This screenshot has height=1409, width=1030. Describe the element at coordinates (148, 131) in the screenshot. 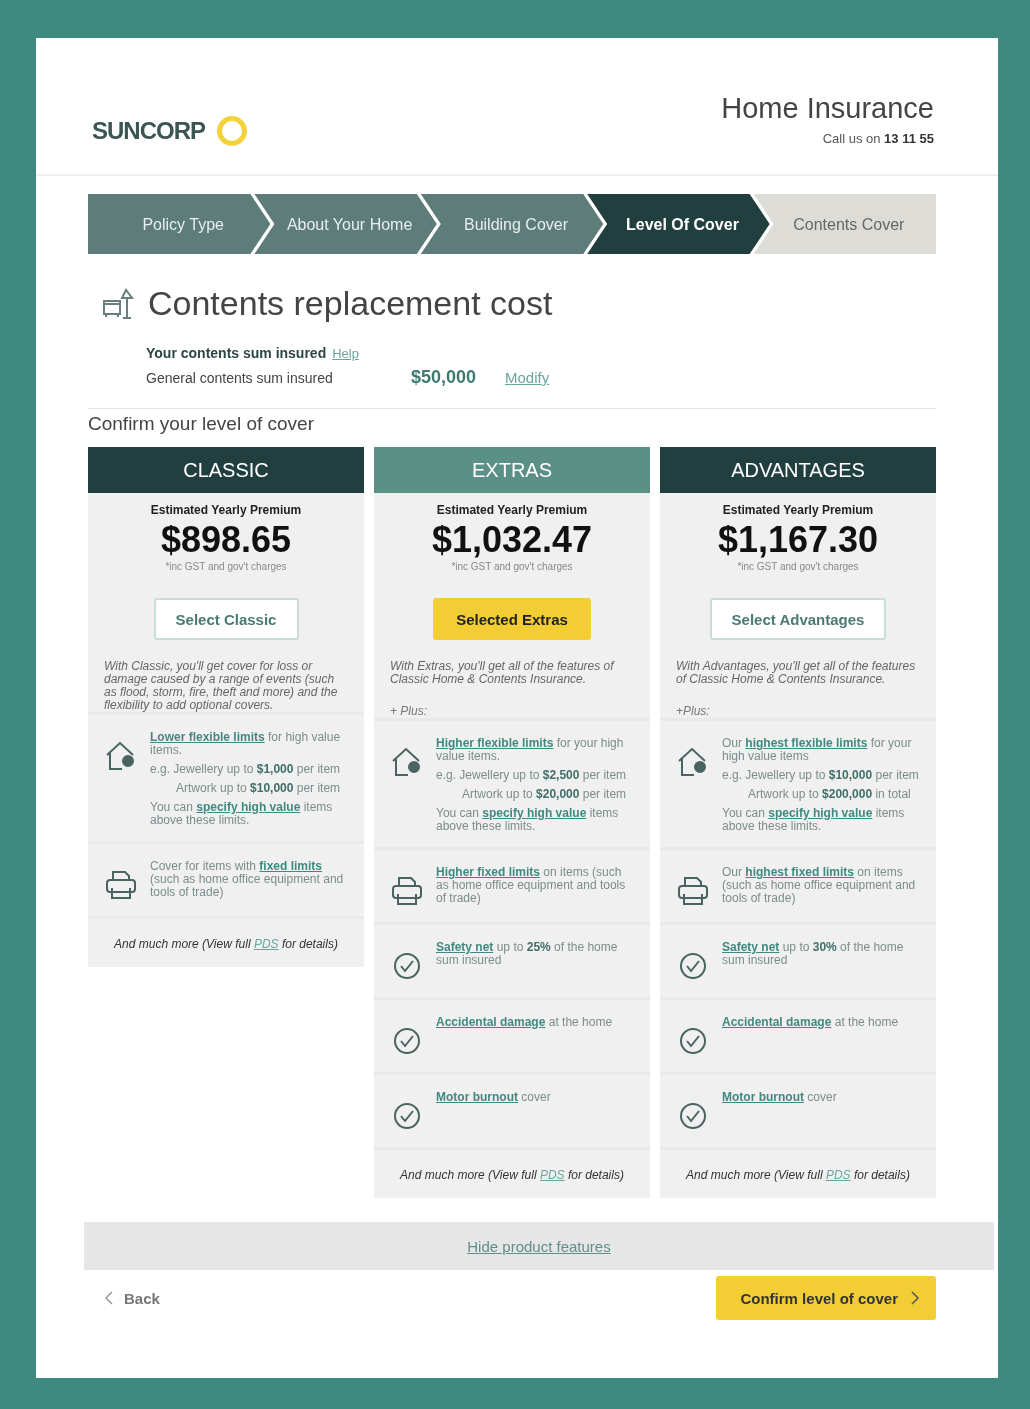

I see `brand-logo: SUNCORP` at that location.